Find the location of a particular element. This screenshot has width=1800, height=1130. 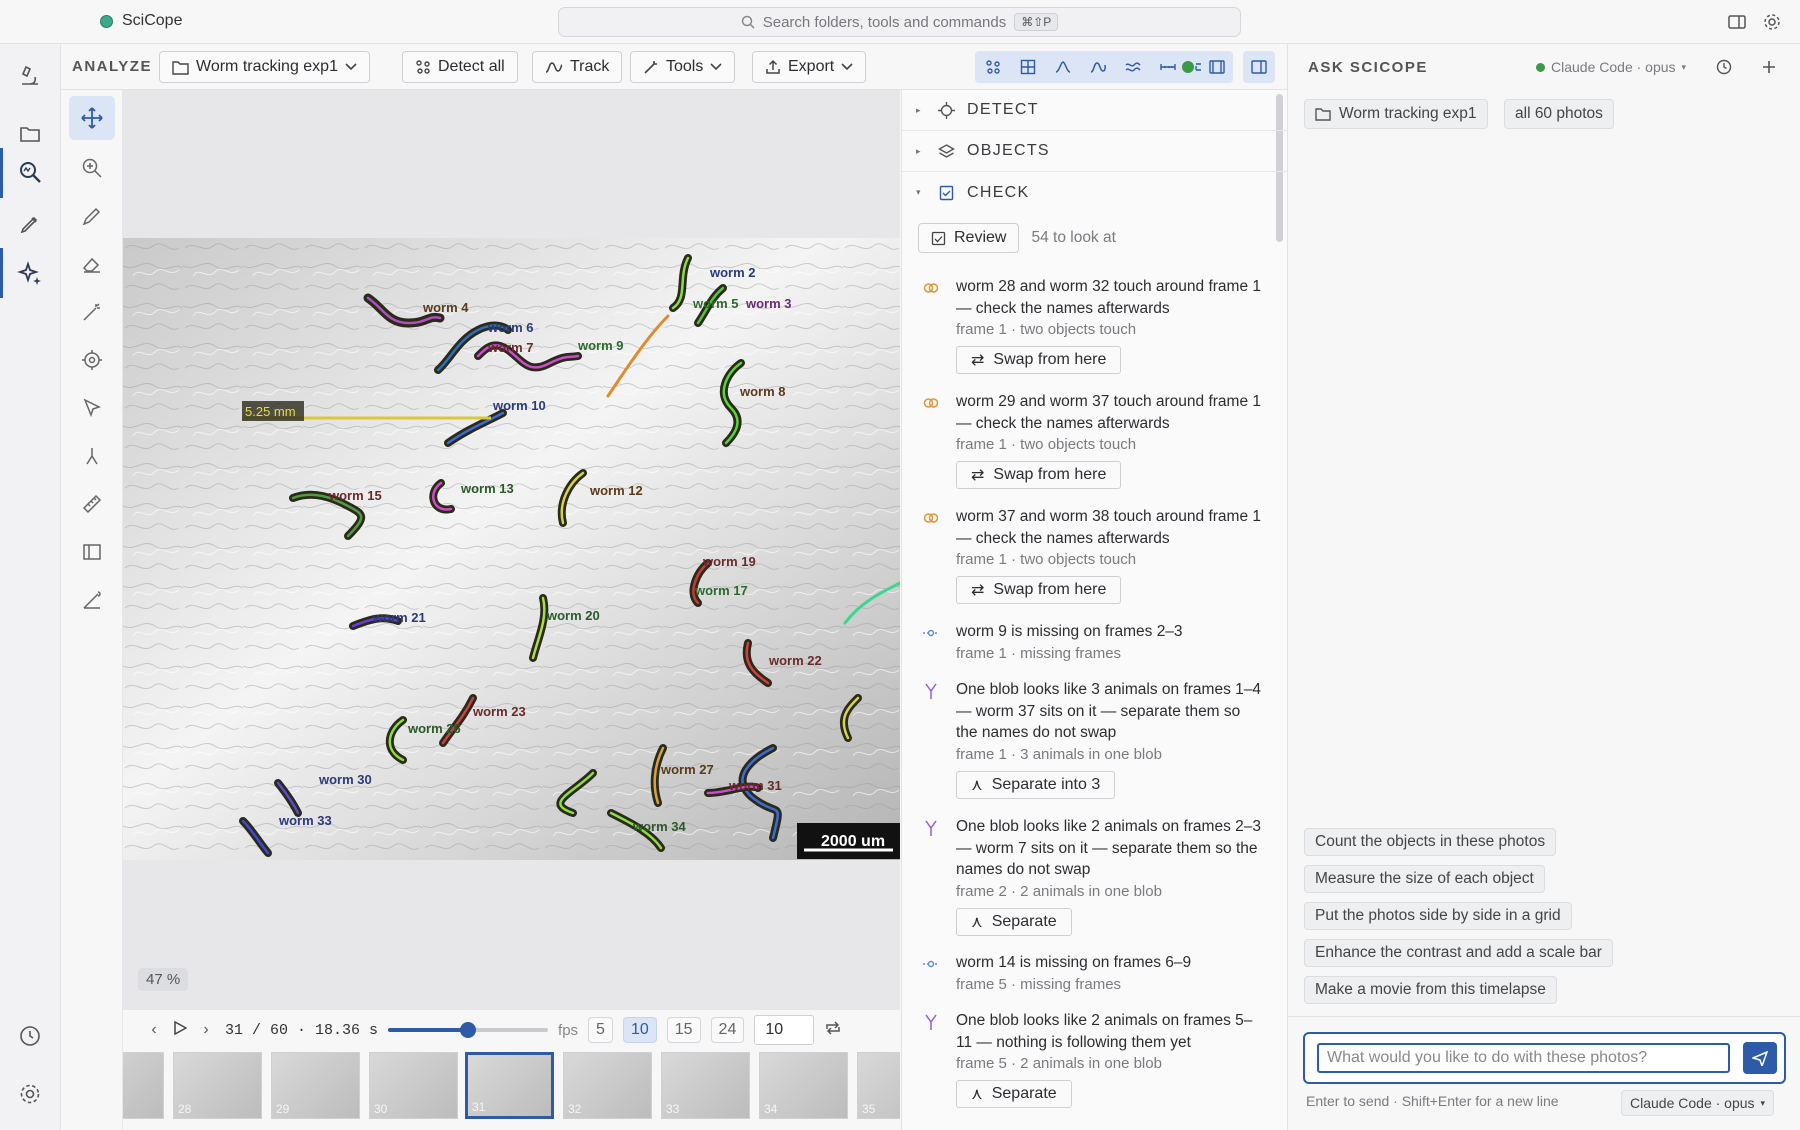

frame-thumbnail: 32 is located at coordinates (607, 1085).